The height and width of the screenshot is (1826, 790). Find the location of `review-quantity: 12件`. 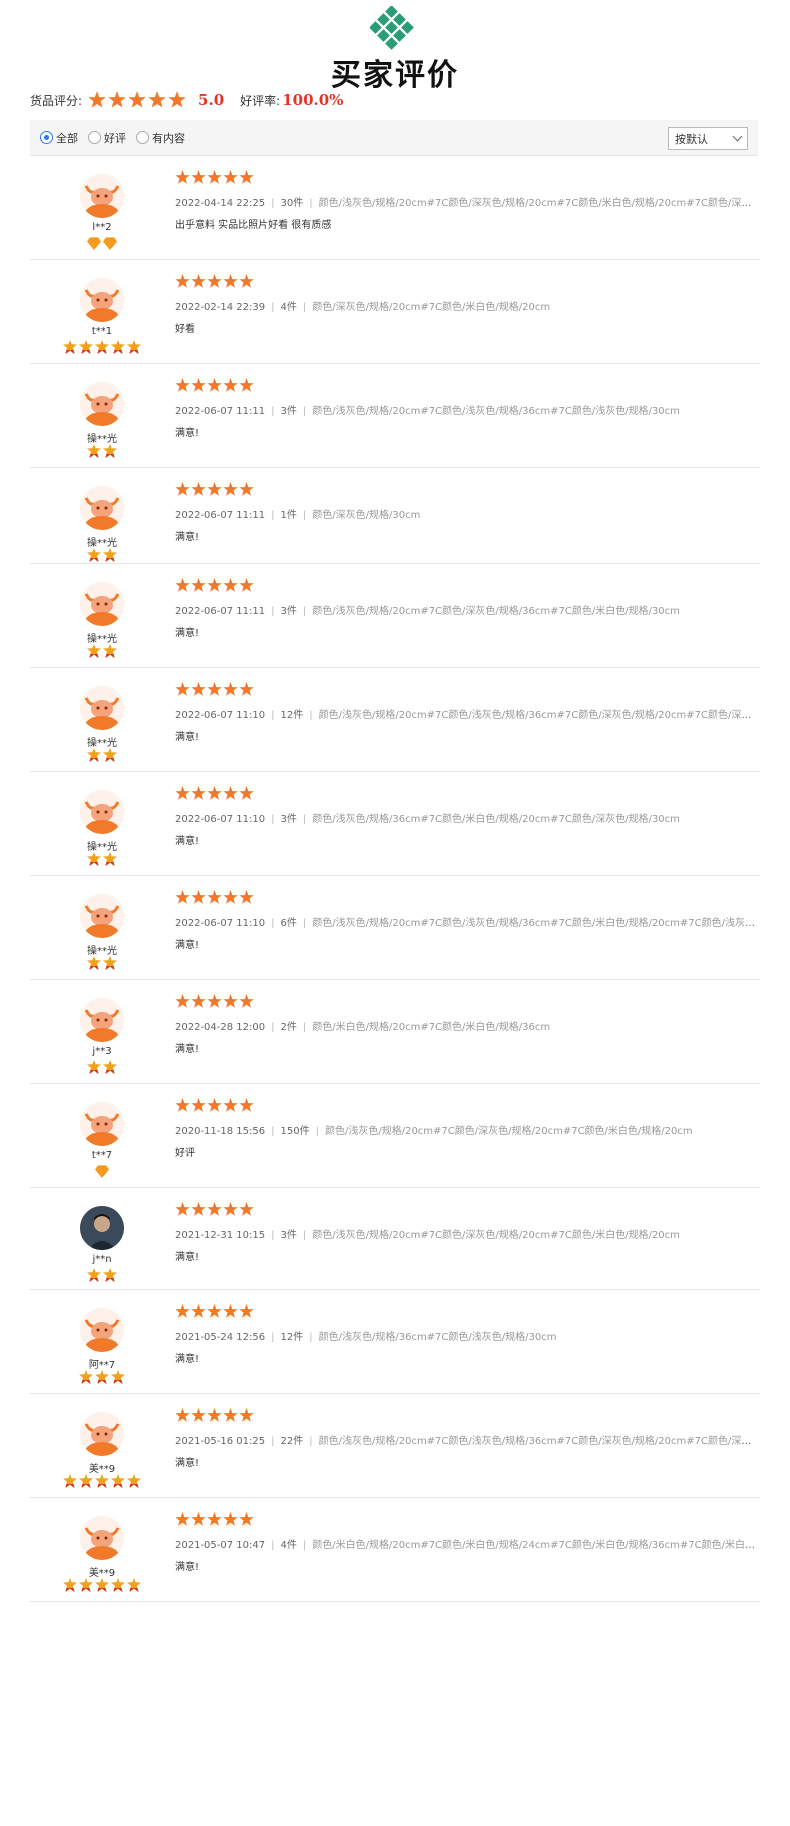

review-quantity: 12件 is located at coordinates (292, 715).